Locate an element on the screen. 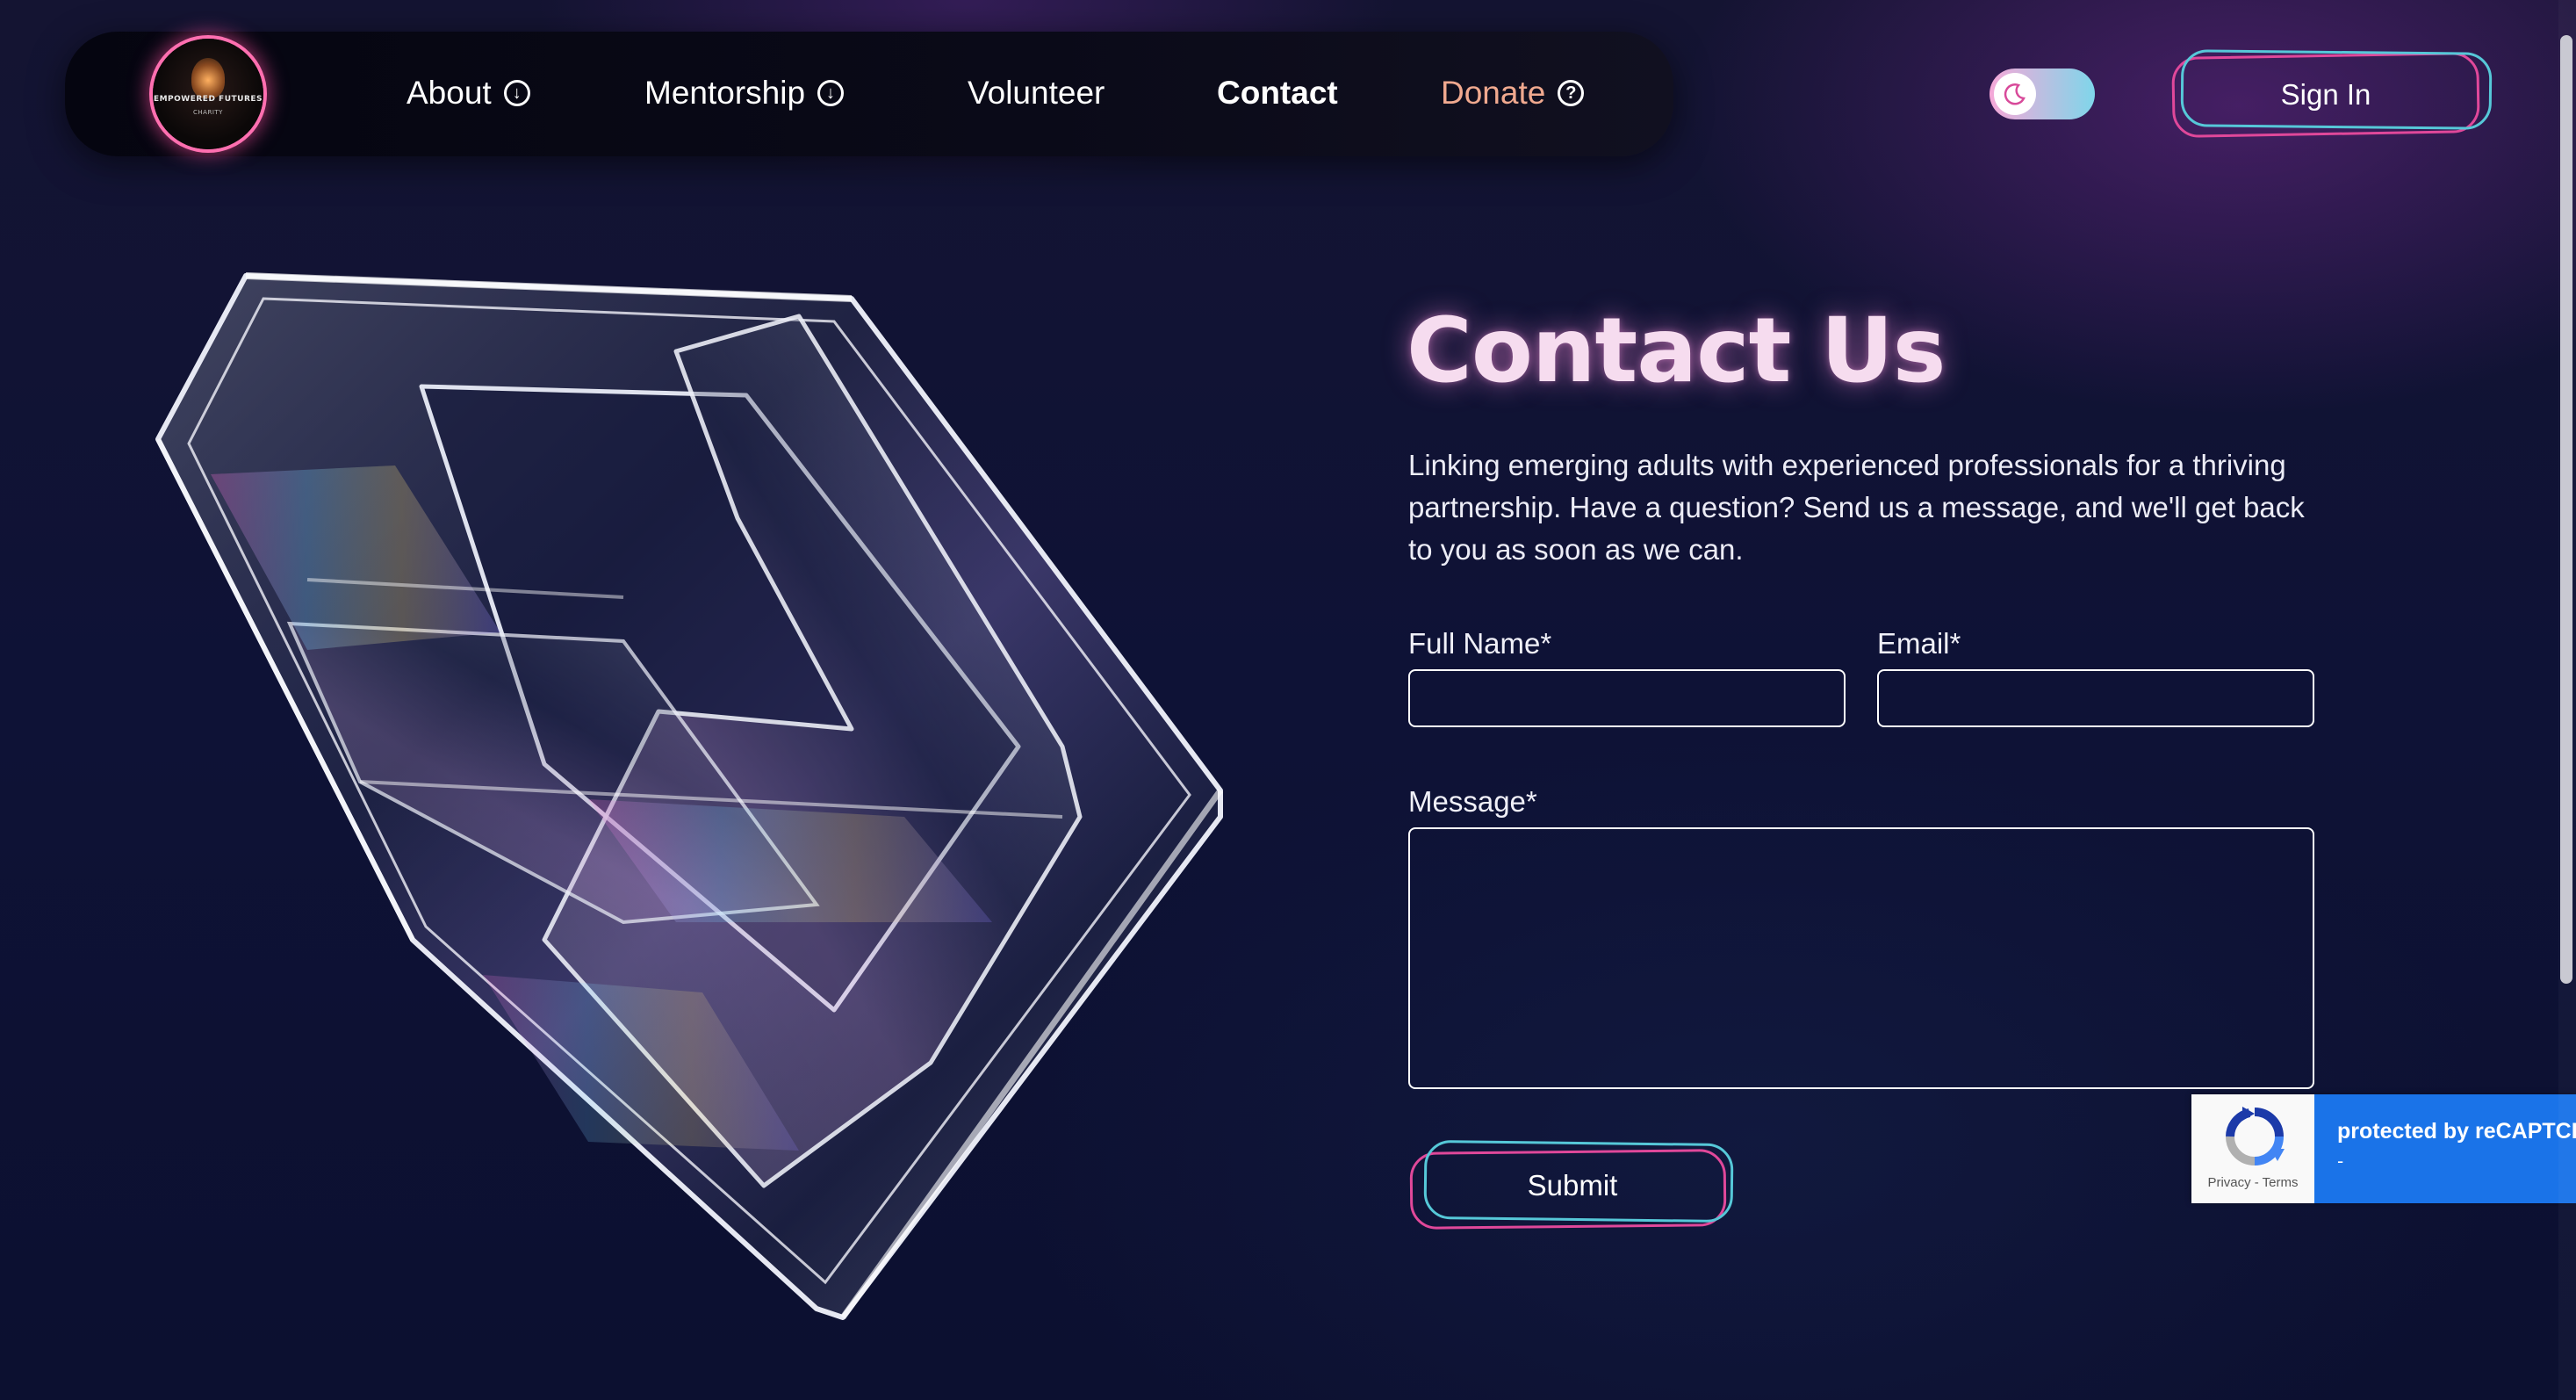 This screenshot has height=1400, width=2576. moon-icon is located at coordinates (2015, 94).